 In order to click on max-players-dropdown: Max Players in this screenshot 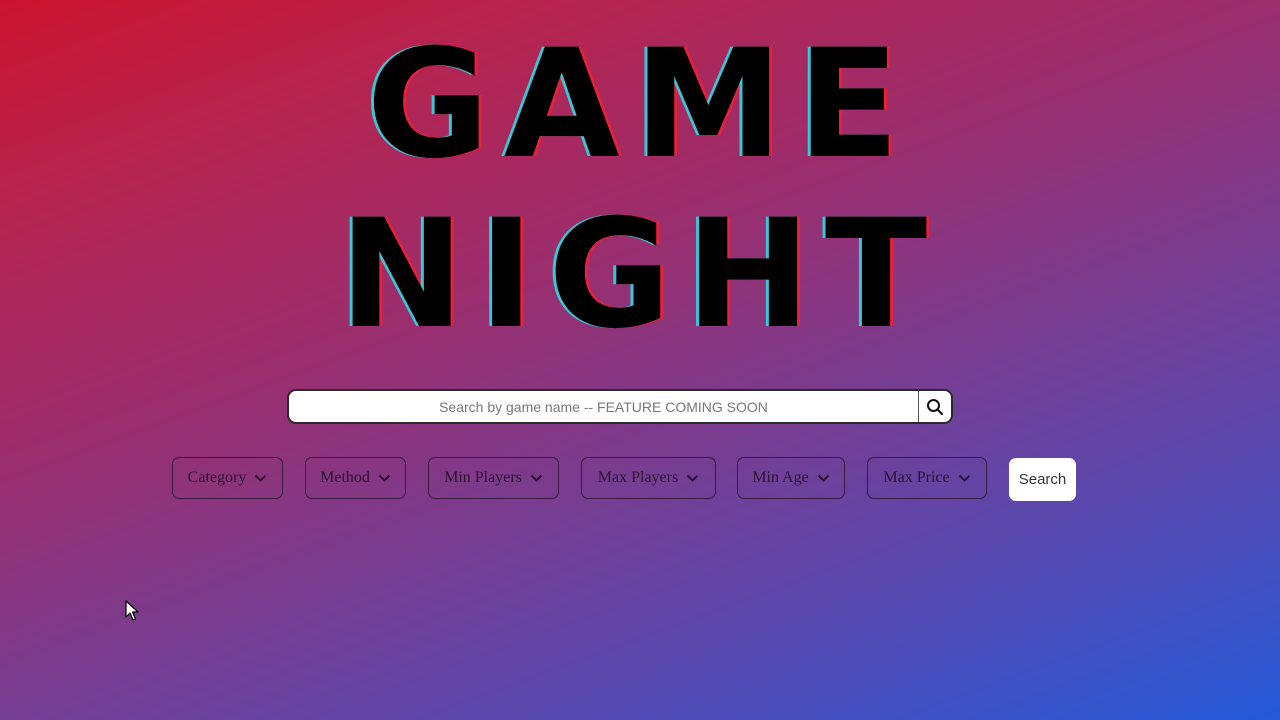, I will do `click(648, 478)`.